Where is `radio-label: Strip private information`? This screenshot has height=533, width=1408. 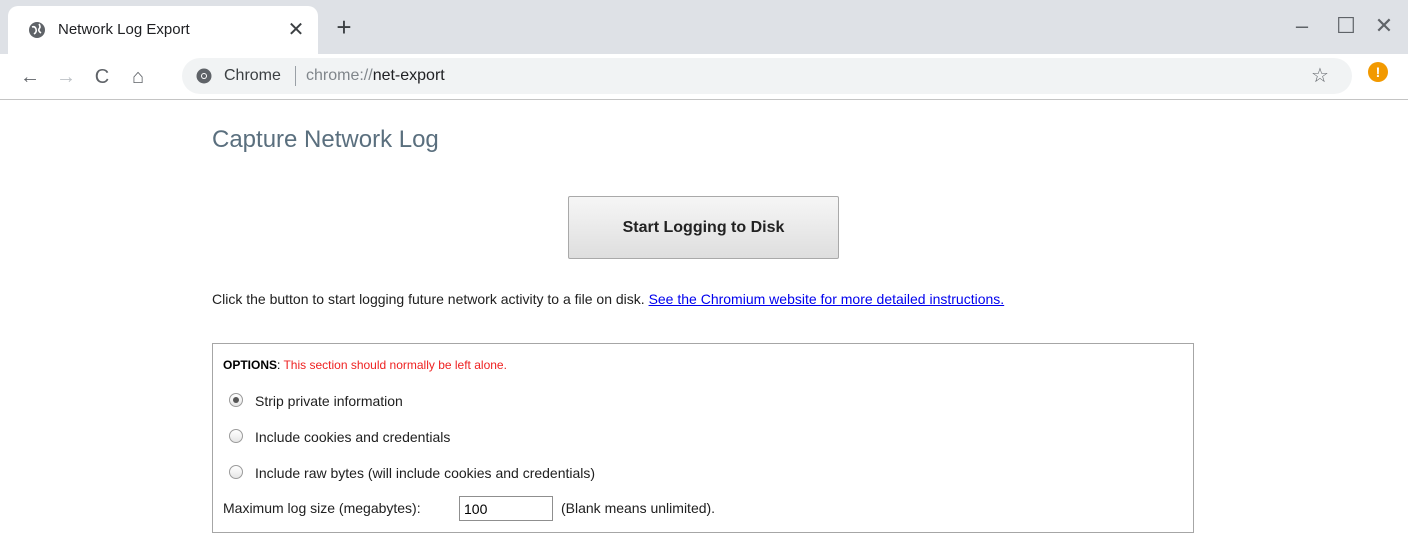
radio-label: Strip private information is located at coordinates (329, 401).